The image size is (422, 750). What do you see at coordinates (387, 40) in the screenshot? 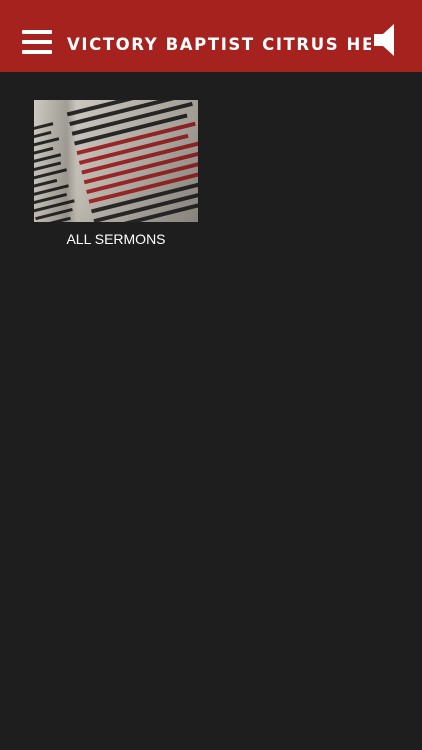
I see `speaker-icon` at bounding box center [387, 40].